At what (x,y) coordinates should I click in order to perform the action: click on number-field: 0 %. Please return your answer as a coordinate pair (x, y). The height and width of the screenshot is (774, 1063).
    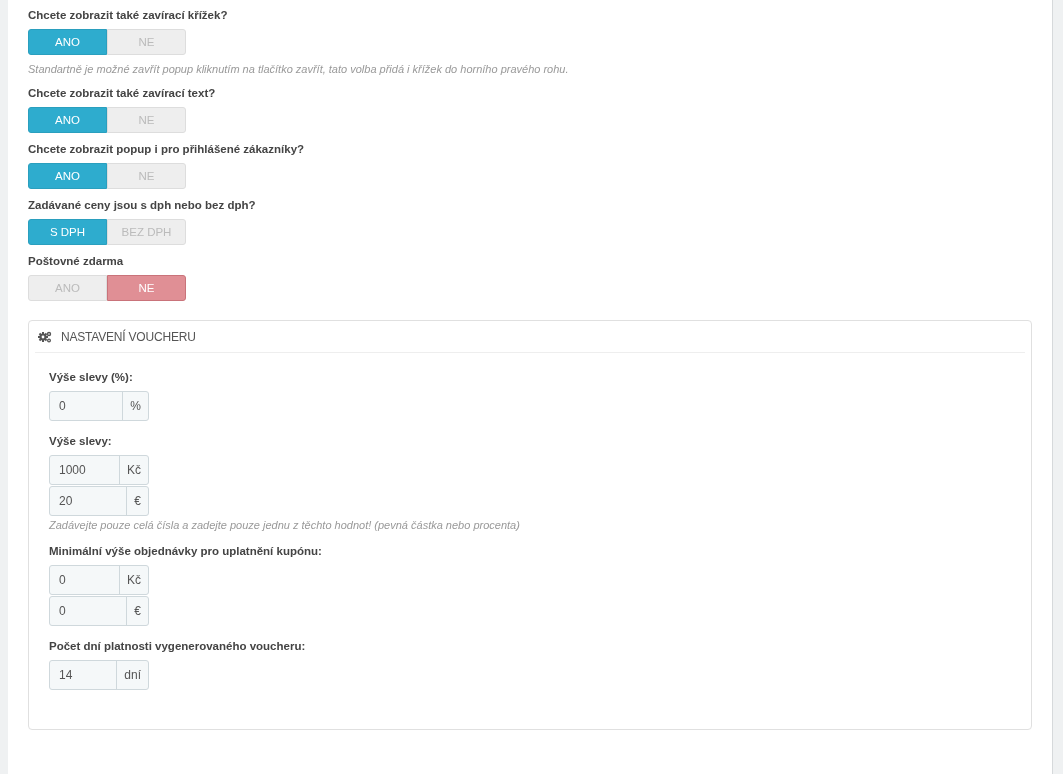
    Looking at the image, I should click on (99, 406).